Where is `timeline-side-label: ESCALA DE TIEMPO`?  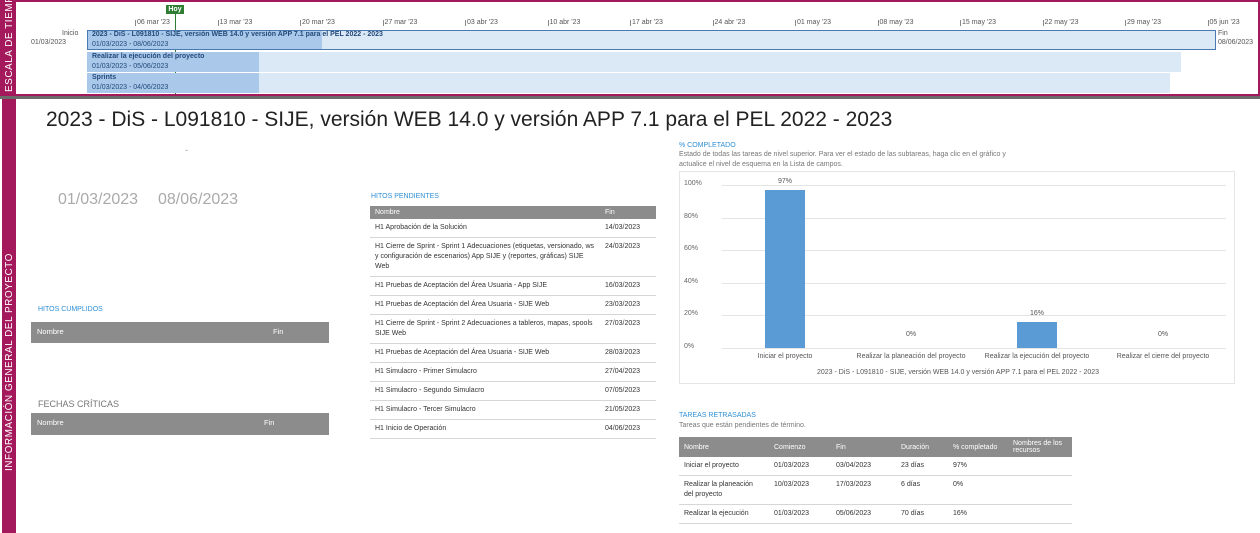 timeline-side-label: ESCALA DE TIEMPO is located at coordinates (9, 46).